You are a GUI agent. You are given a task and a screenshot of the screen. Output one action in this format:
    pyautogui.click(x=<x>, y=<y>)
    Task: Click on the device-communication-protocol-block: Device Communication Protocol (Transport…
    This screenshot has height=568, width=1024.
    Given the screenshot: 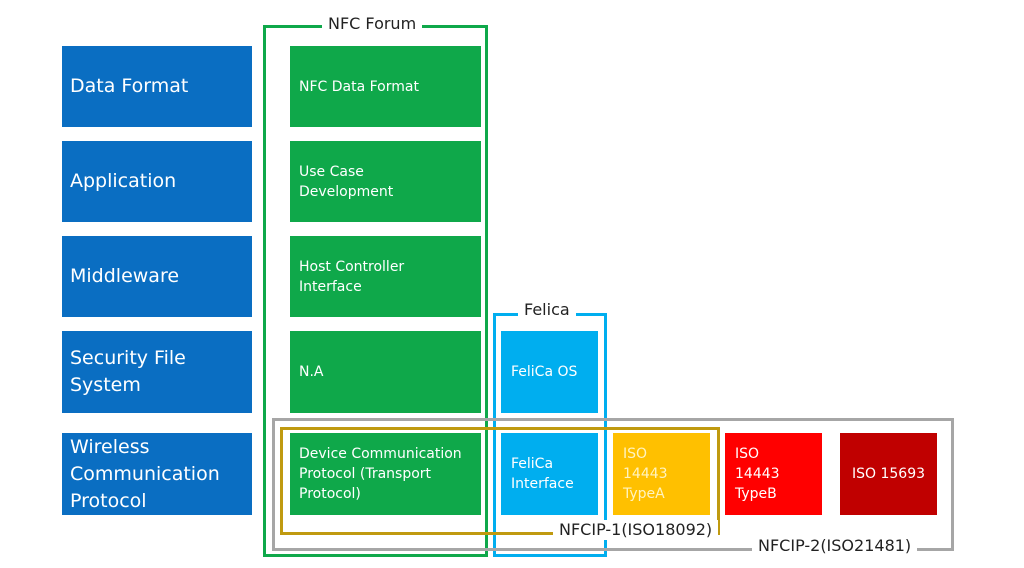 What is the action you would take?
    pyautogui.click(x=385, y=474)
    